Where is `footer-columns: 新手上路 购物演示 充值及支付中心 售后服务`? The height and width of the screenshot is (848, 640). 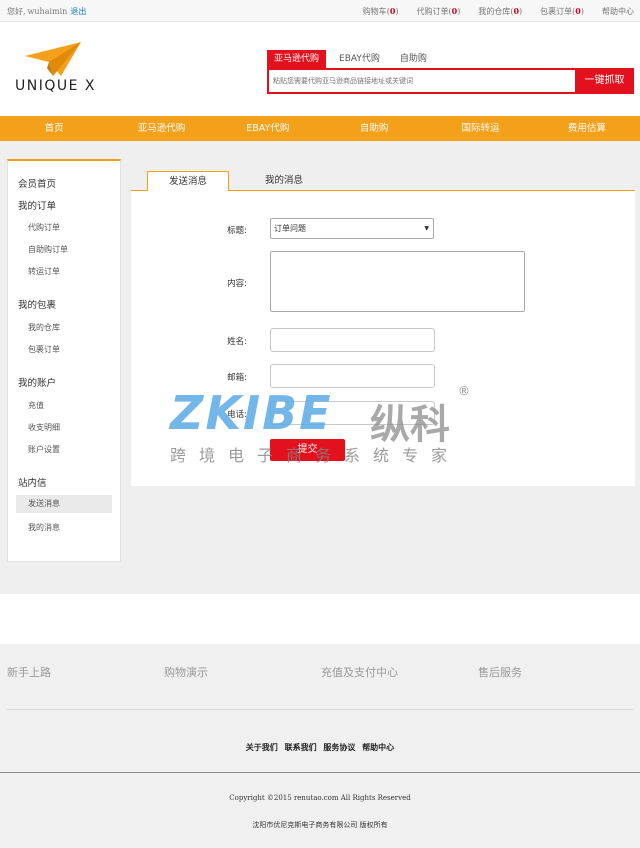
footer-columns: 新手上路 购物演示 充值及支付中心 售后服务 is located at coordinates (320, 672).